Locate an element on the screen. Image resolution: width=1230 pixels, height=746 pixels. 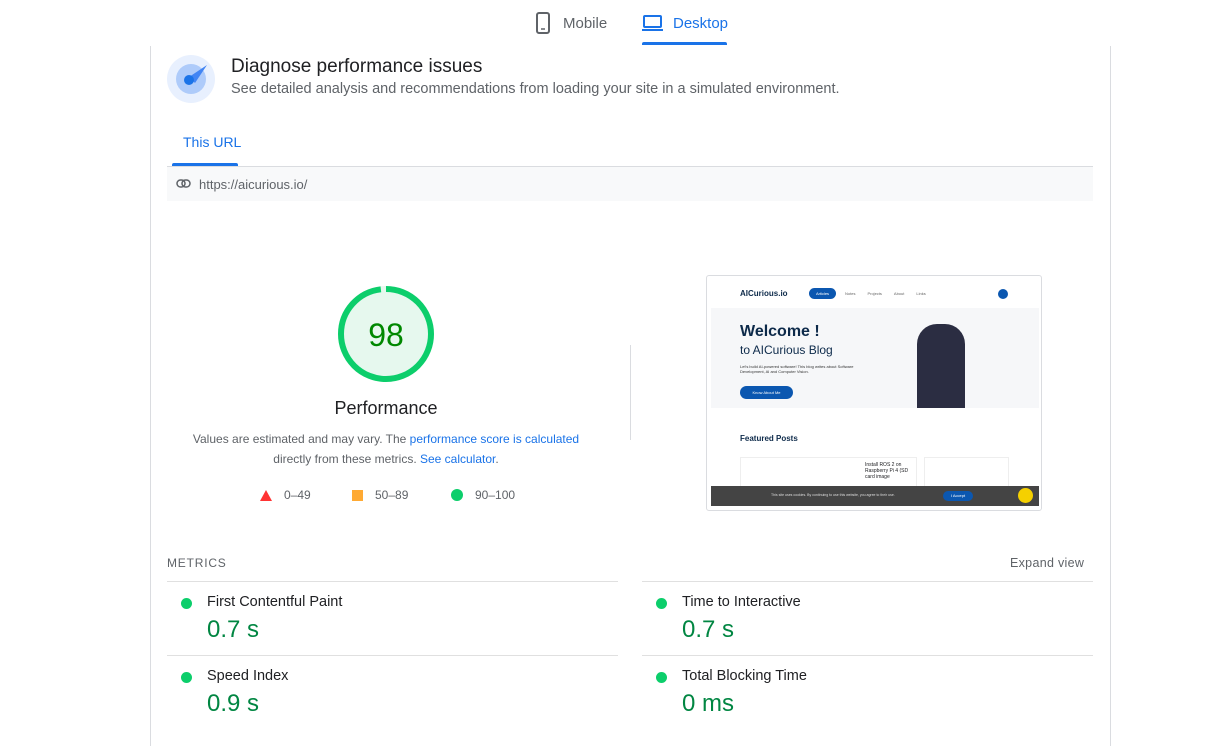
tab-desktop-label: Desktop is located at coordinates (701, 23).